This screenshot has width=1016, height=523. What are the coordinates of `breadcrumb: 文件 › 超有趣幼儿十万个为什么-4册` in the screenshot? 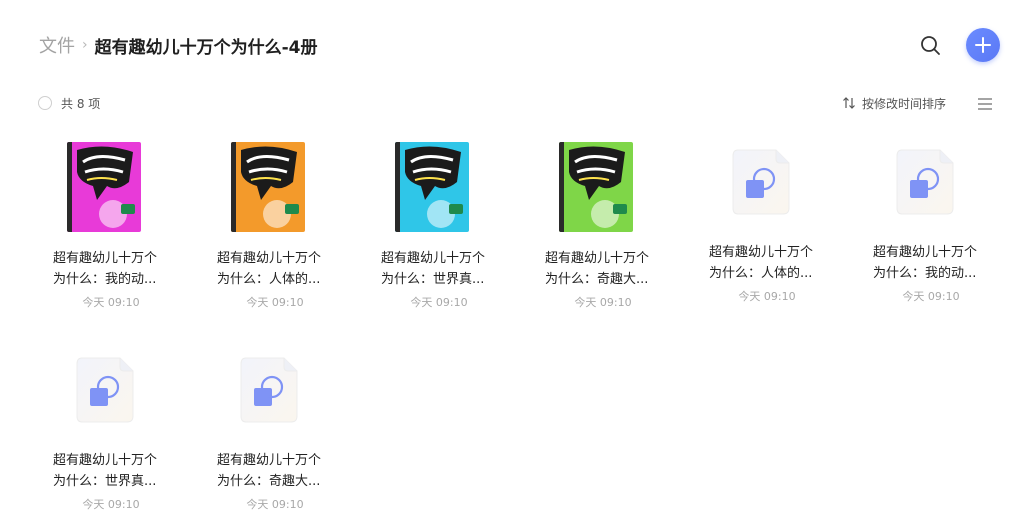 It's located at (178, 45).